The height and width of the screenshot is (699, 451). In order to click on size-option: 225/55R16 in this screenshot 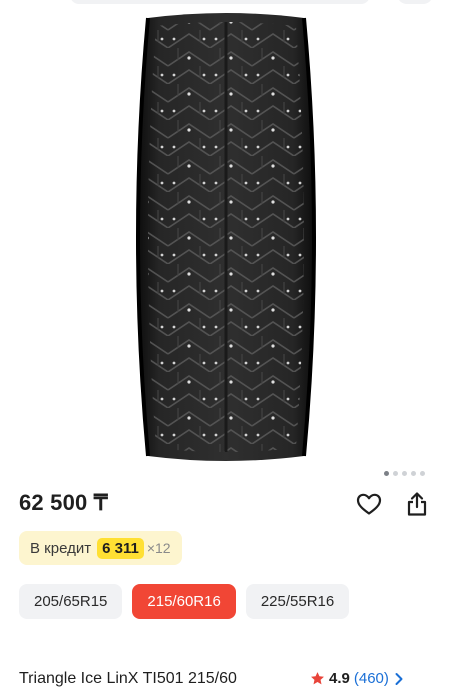, I will do `click(297, 601)`.